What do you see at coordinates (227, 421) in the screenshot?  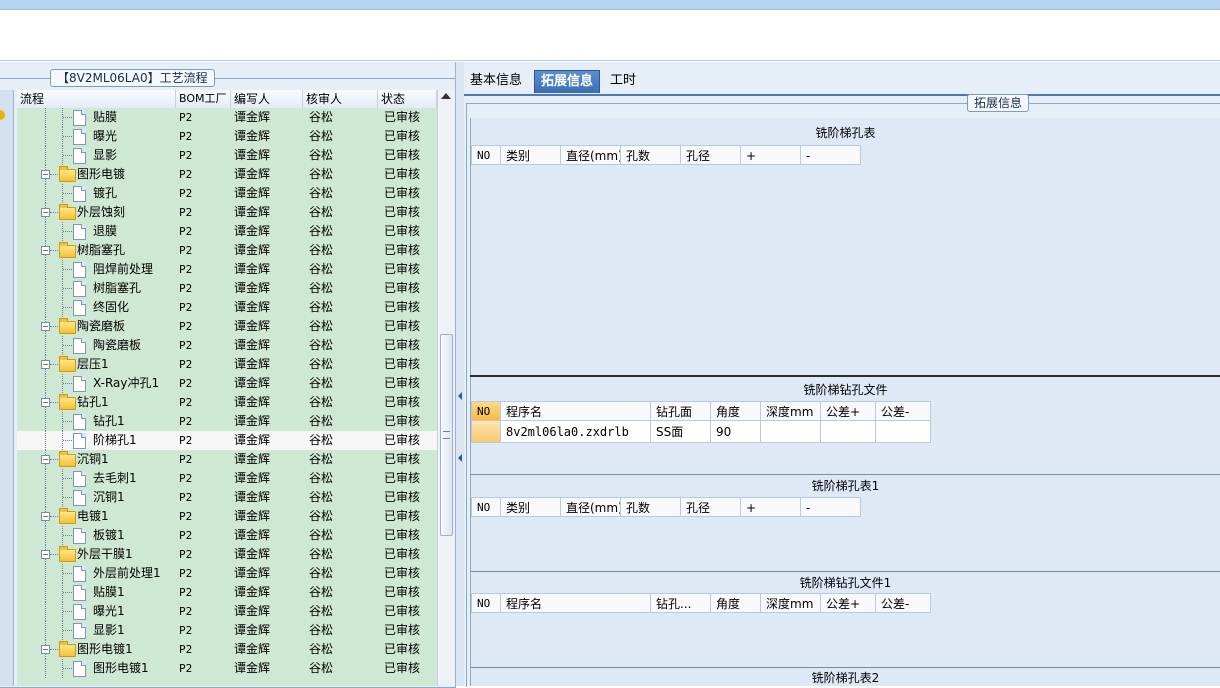 I see `tree-row: 钻孔1 P2 谭金辉 谷松 已审核` at bounding box center [227, 421].